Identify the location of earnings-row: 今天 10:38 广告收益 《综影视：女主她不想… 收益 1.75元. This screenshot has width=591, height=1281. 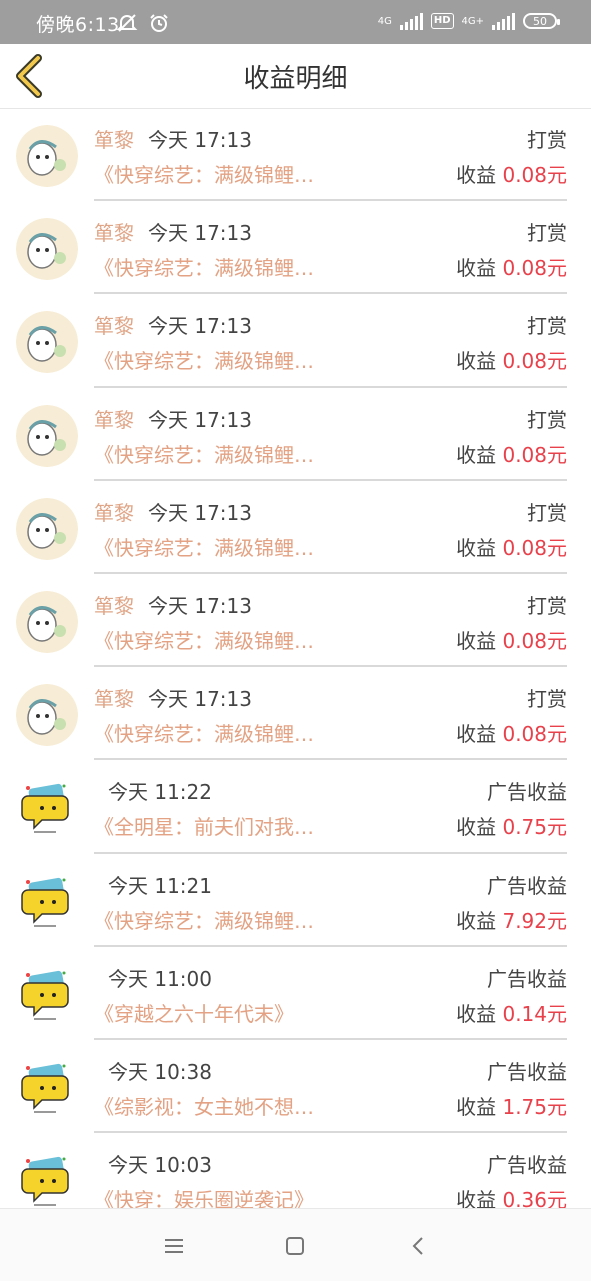
(295, 1088).